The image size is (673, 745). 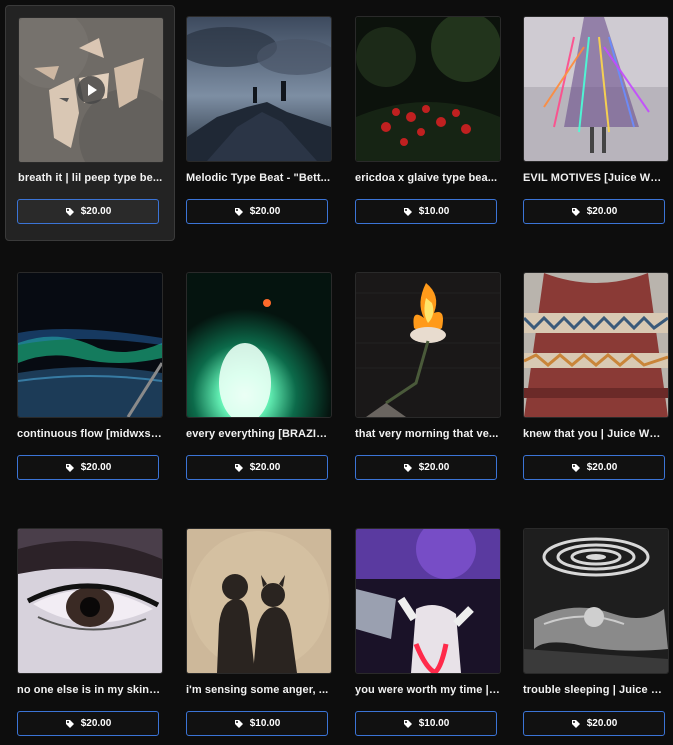 I want to click on beat-card: knew that you | Juice WRL... $20.00, so click(x=592, y=378).